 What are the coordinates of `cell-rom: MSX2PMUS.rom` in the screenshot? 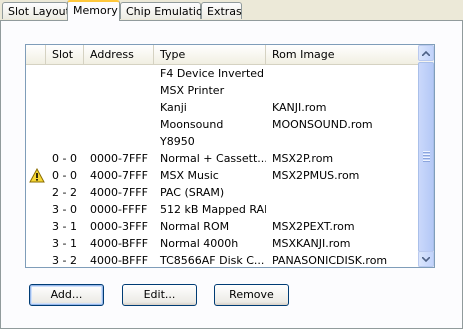 It's located at (316, 175).